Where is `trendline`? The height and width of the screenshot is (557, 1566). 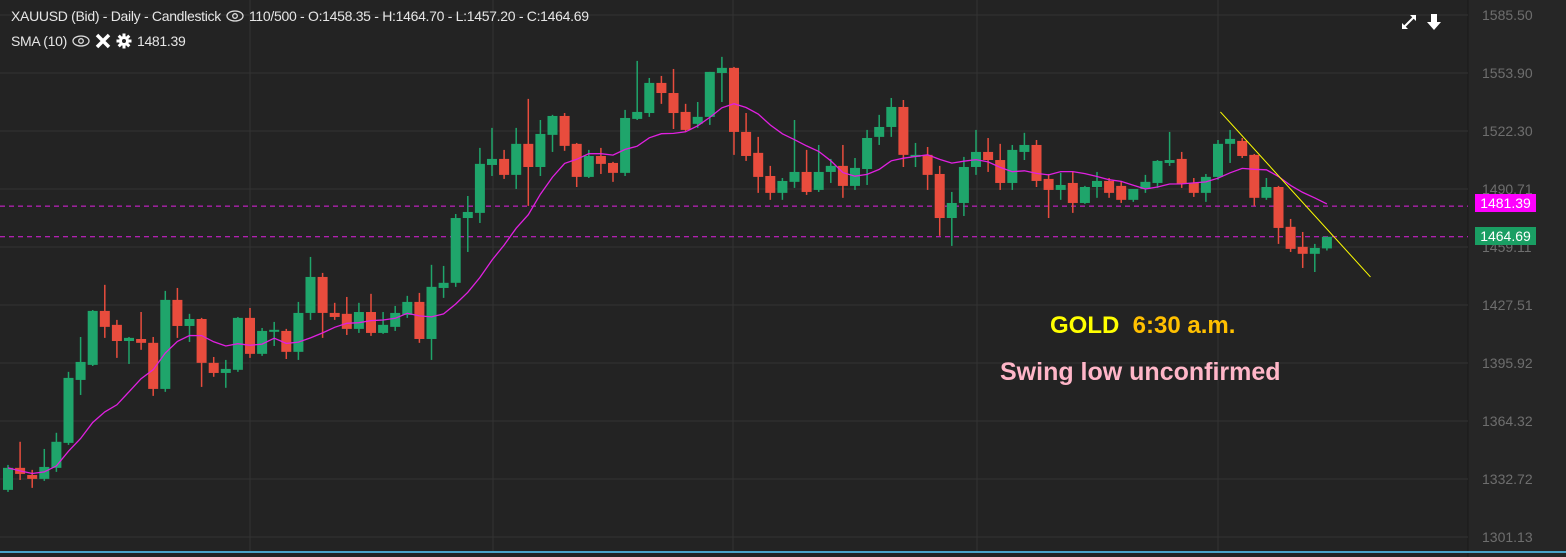 trendline is located at coordinates (1295, 194).